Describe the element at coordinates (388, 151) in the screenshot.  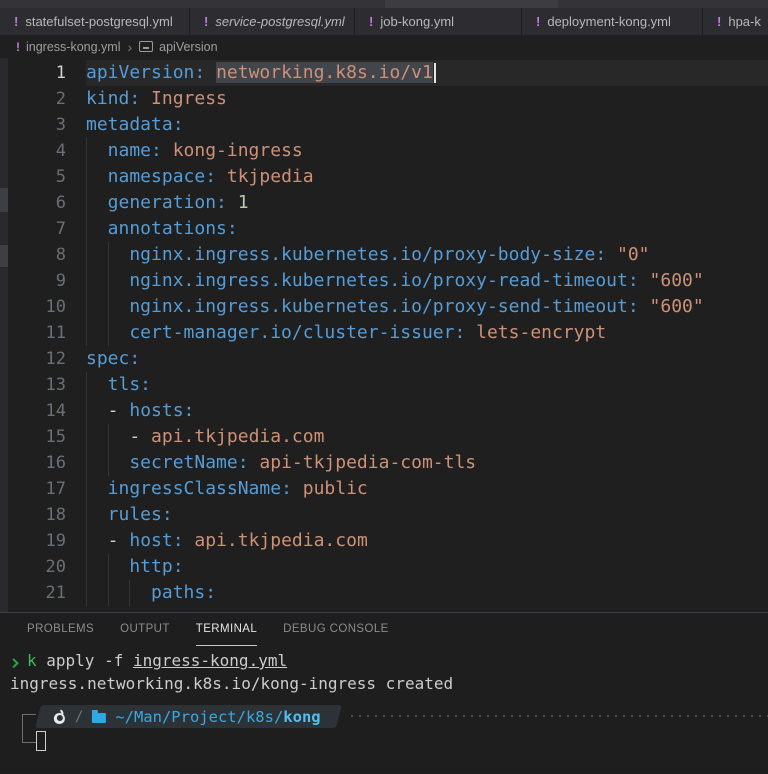
I see `code-line: 4 name: kong-ingress` at that location.